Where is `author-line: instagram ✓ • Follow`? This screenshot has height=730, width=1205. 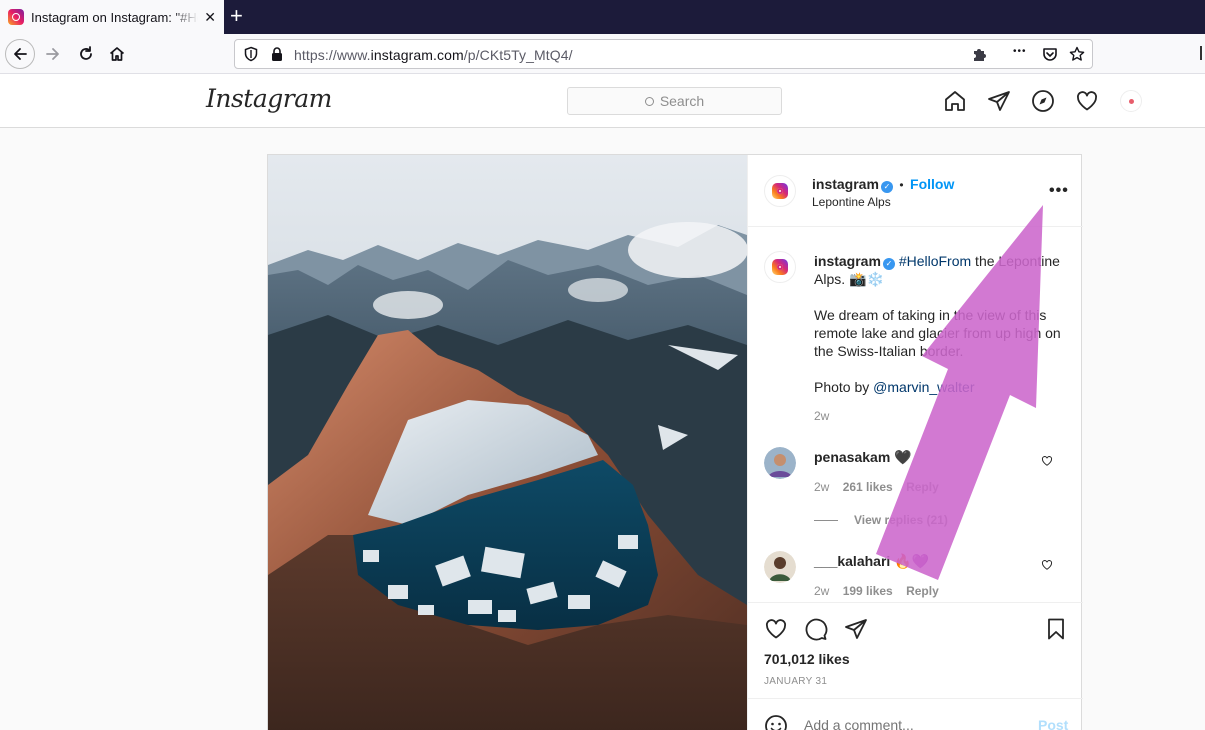
author-line: instagram ✓ • Follow is located at coordinates (883, 185).